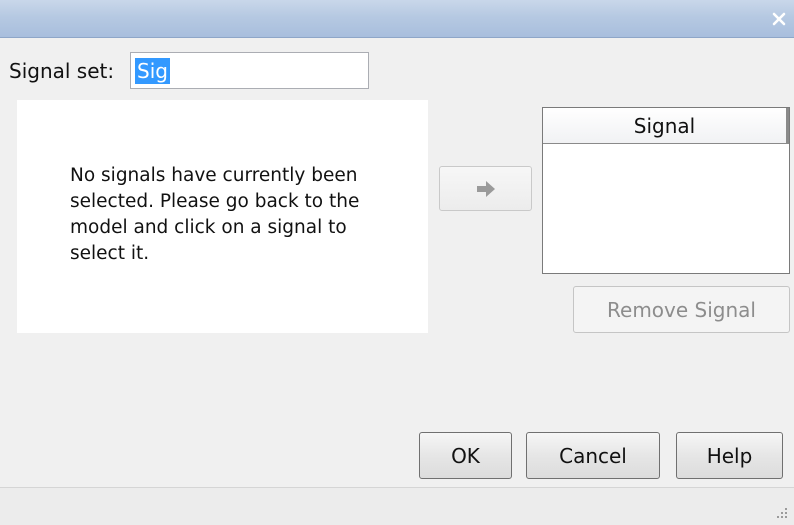 The height and width of the screenshot is (525, 794). What do you see at coordinates (782, 513) in the screenshot?
I see `resize-grip-icon` at bounding box center [782, 513].